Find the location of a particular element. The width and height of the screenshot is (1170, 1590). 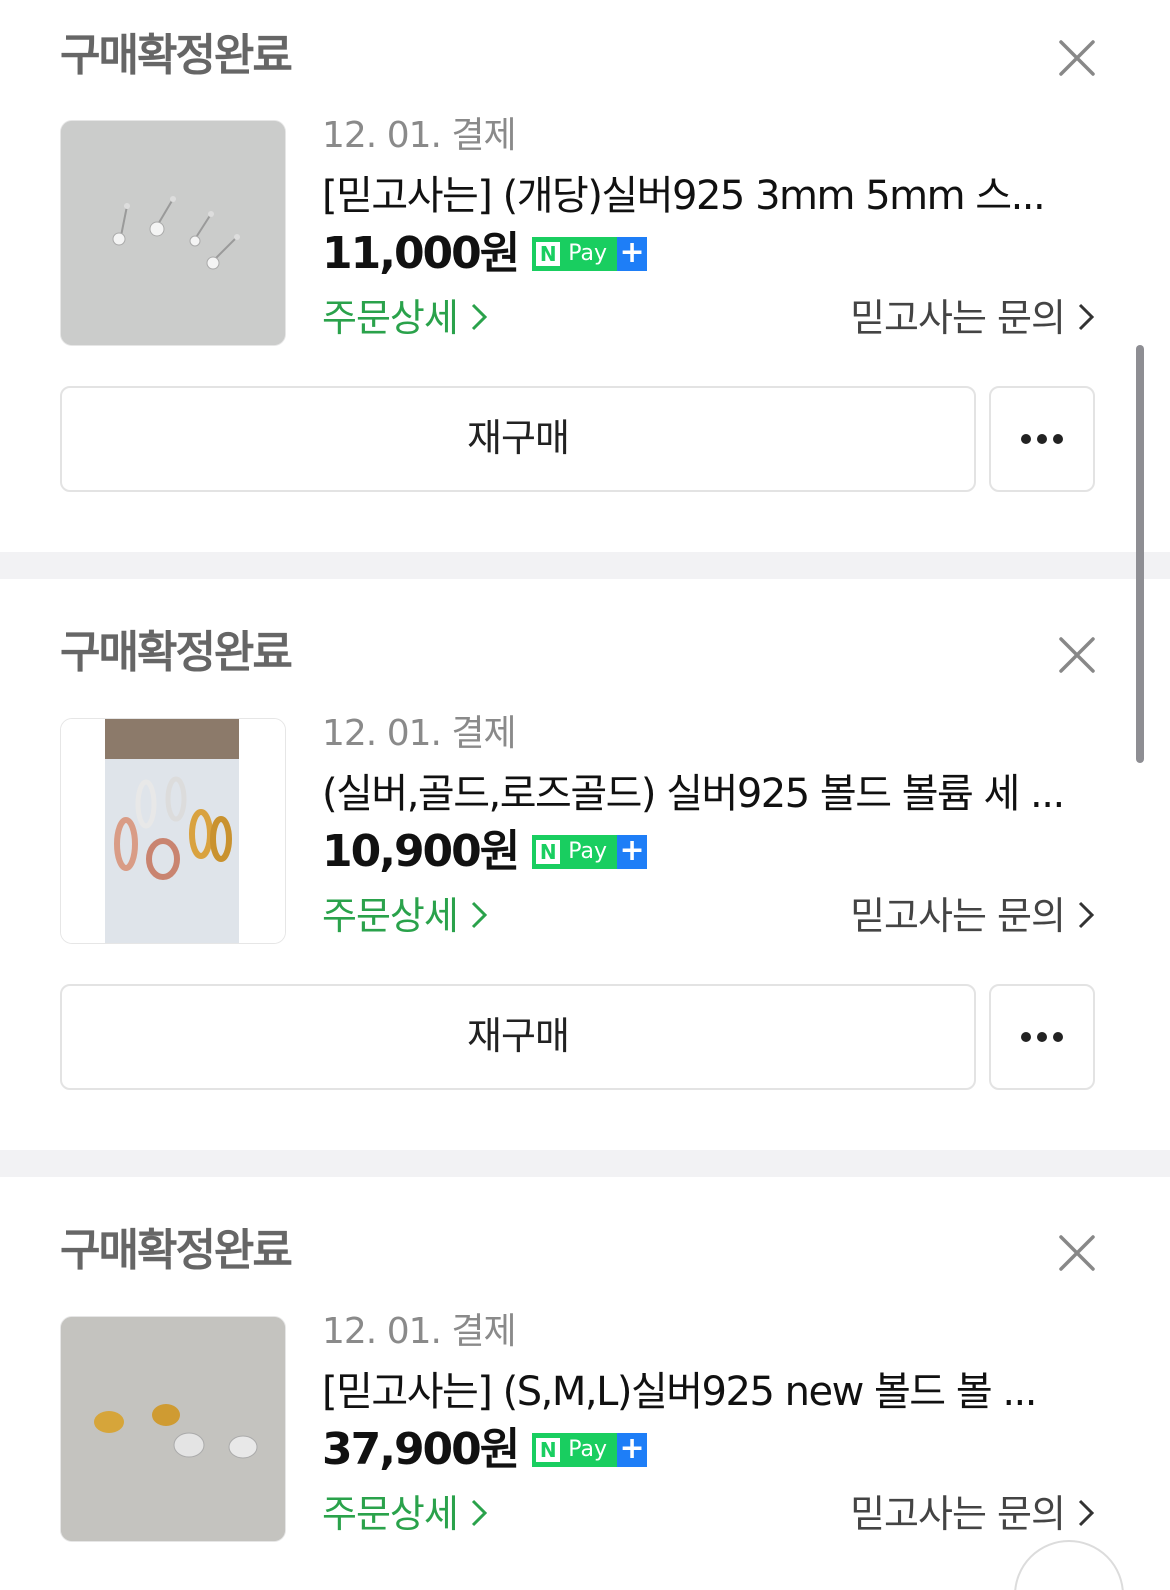

price-row: 11,000원 N Pay + is located at coordinates (485, 254).